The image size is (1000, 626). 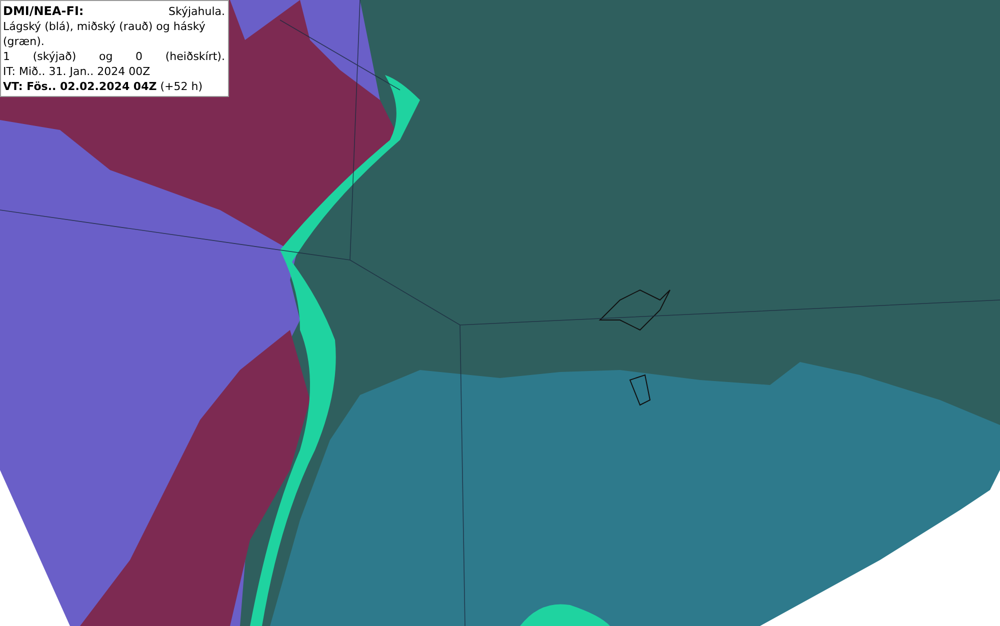 What do you see at coordinates (77, 71) in the screenshot?
I see `initial-time: IT: Mið.. 31. Jan.. 2024 00Z` at bounding box center [77, 71].